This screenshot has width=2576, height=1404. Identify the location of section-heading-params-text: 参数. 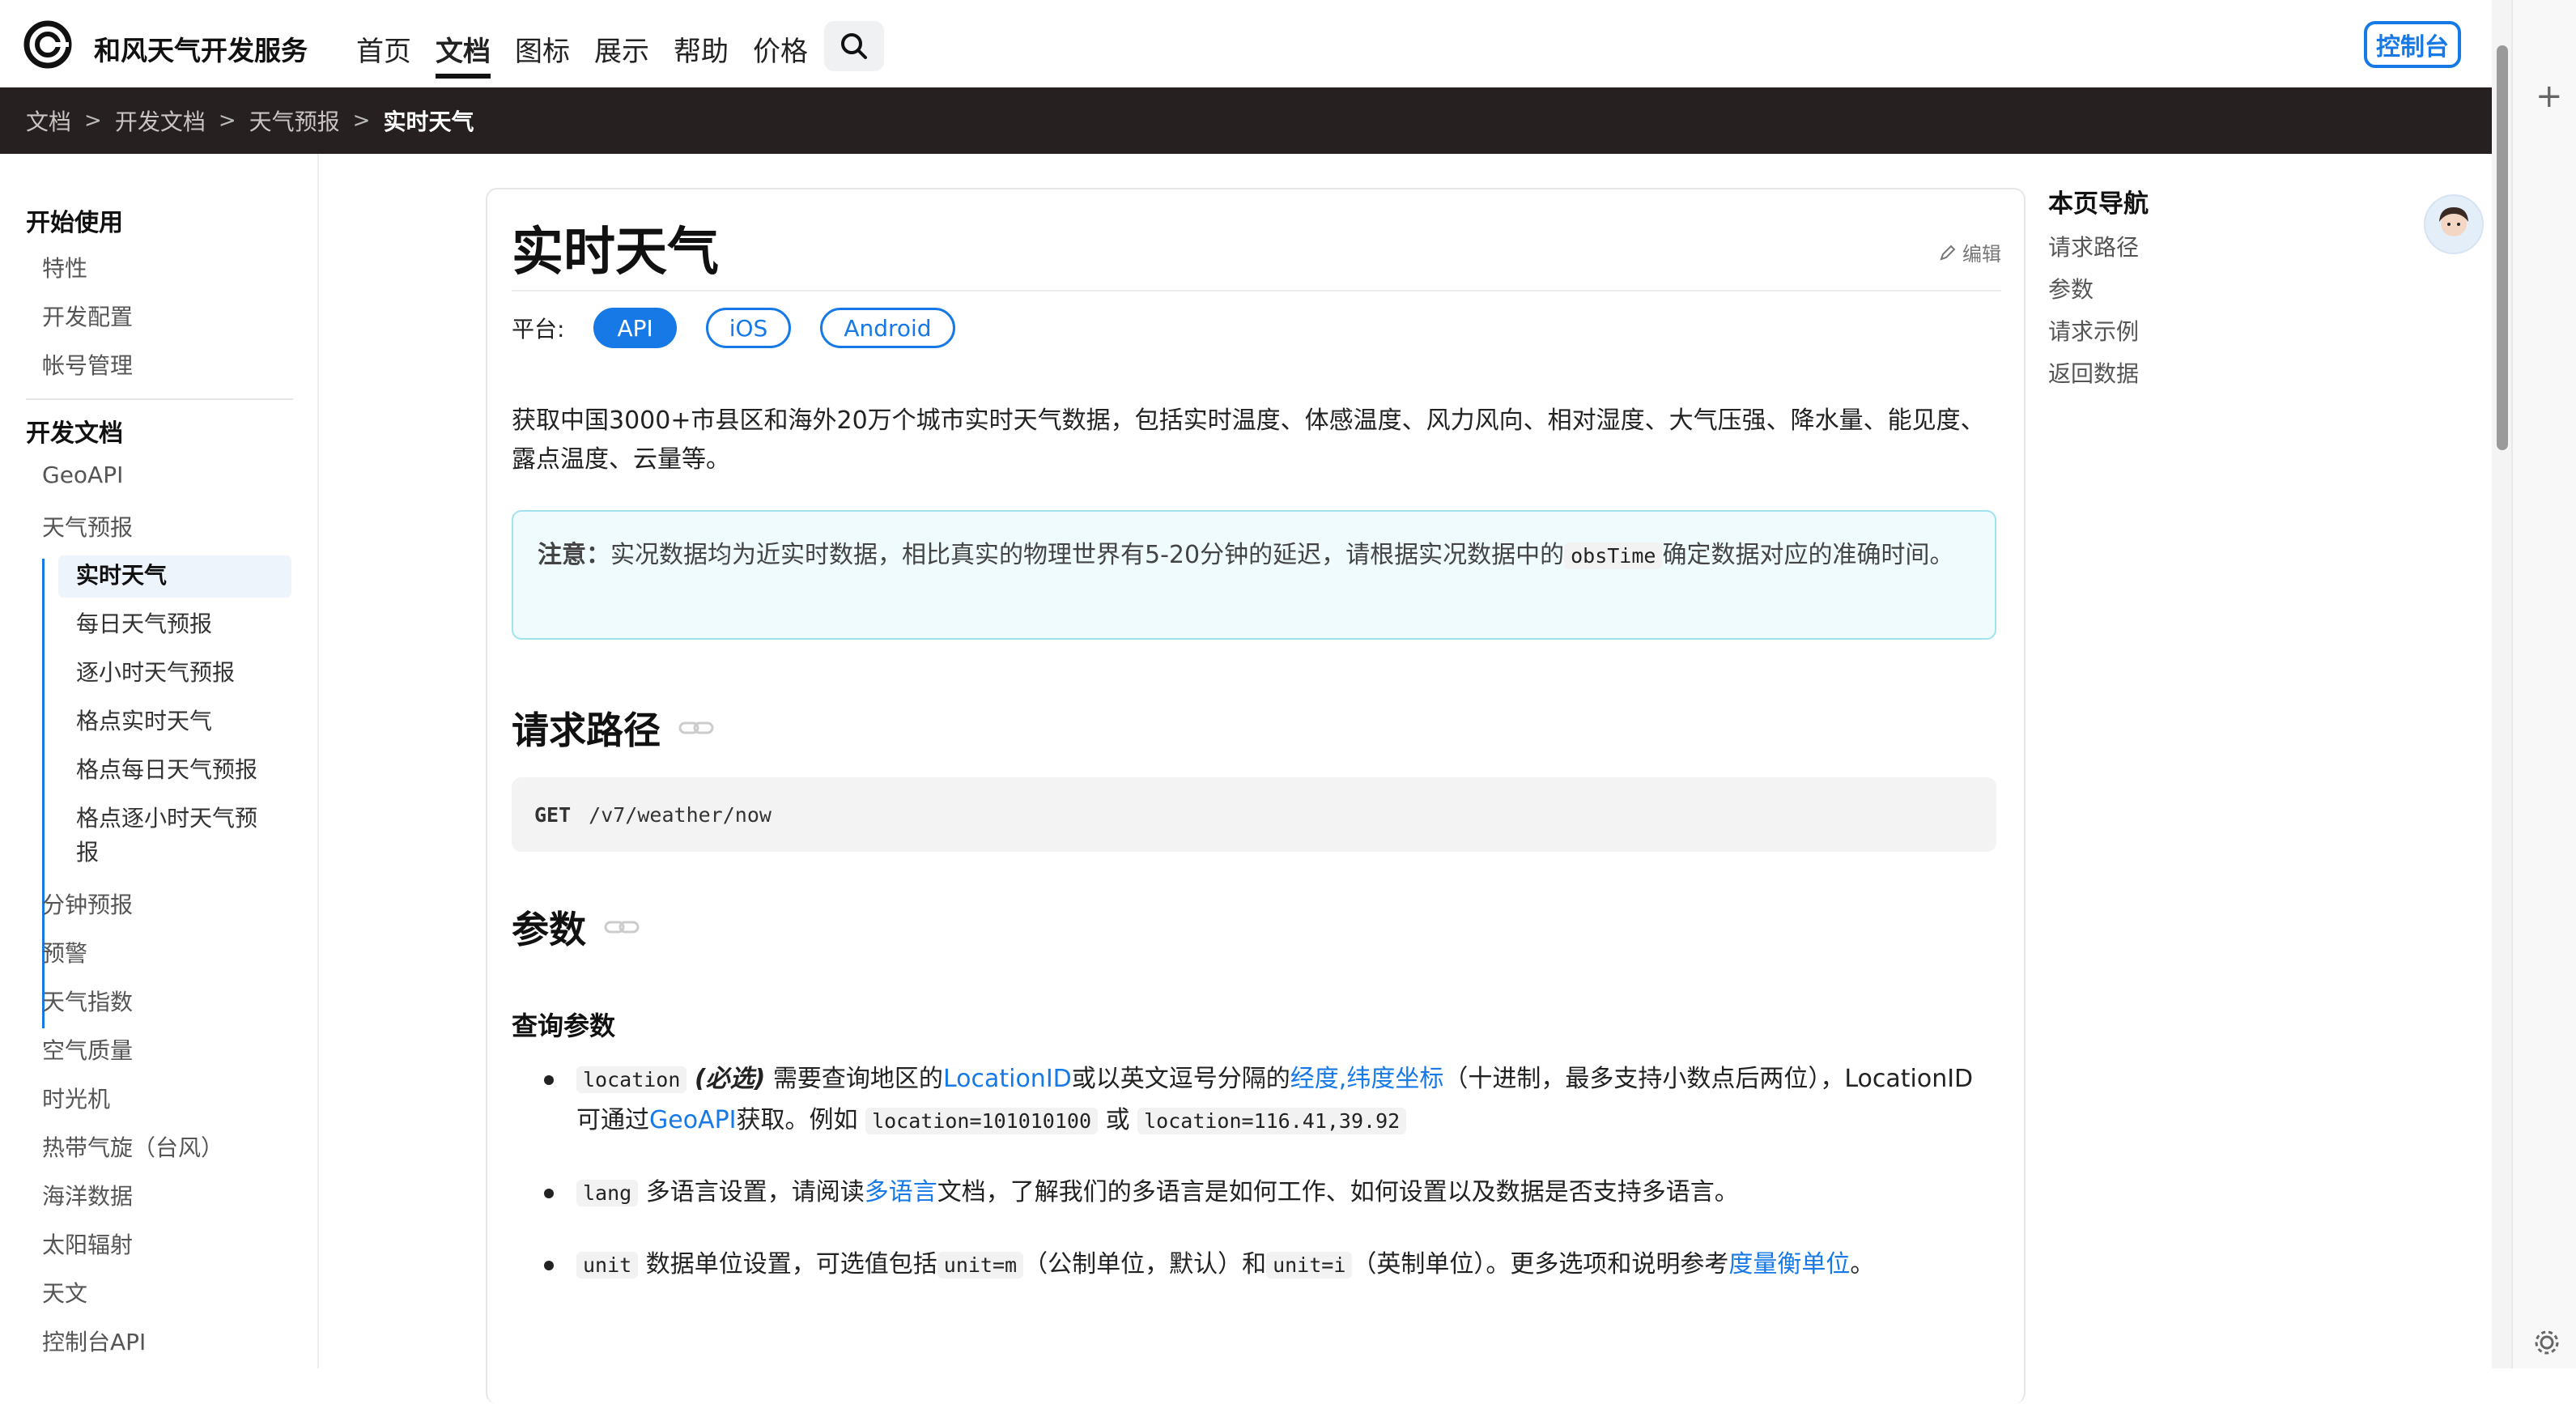
(549, 929).